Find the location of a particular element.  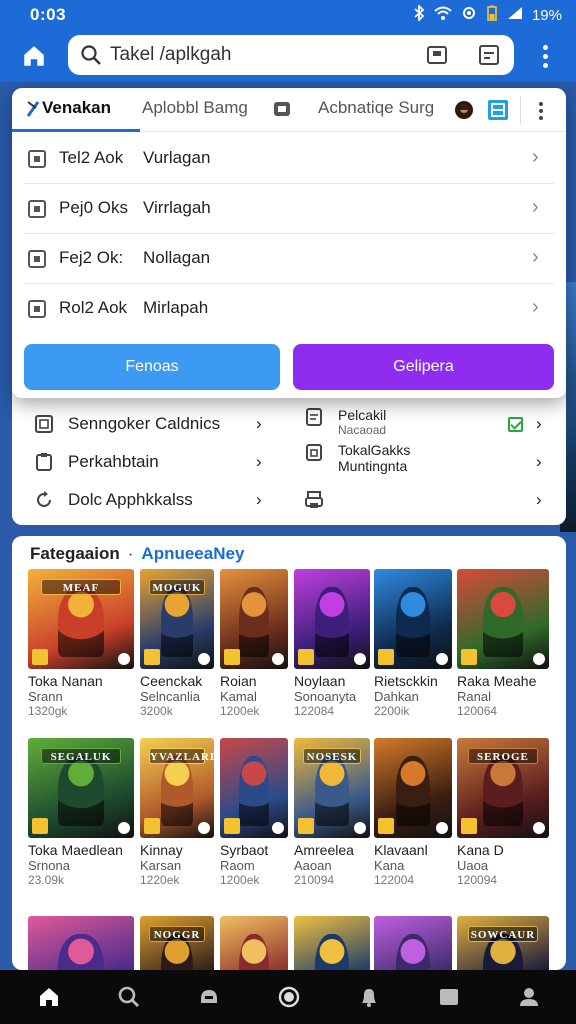

search-bar is located at coordinates (291, 55).